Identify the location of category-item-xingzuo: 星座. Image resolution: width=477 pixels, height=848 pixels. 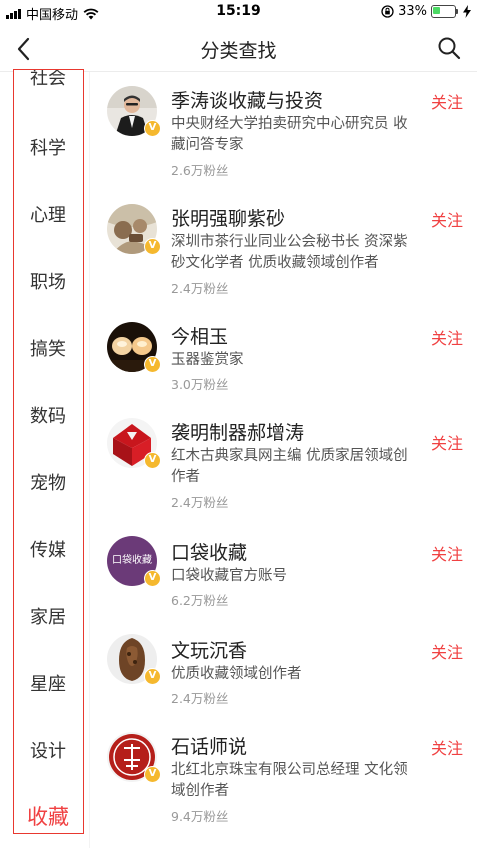
(48, 683).